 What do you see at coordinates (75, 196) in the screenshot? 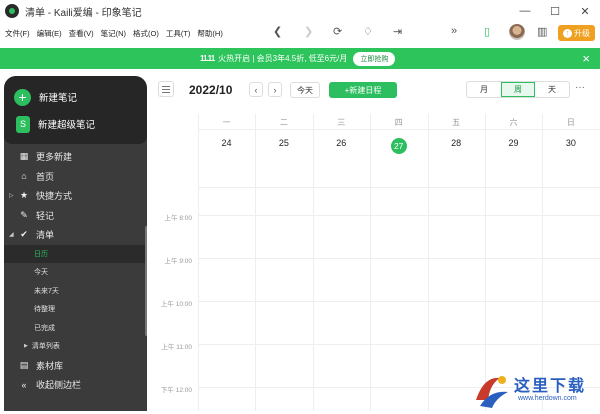
I see `sidebar-item-shortcuts: ▷ ★ 快捷方式` at bounding box center [75, 196].